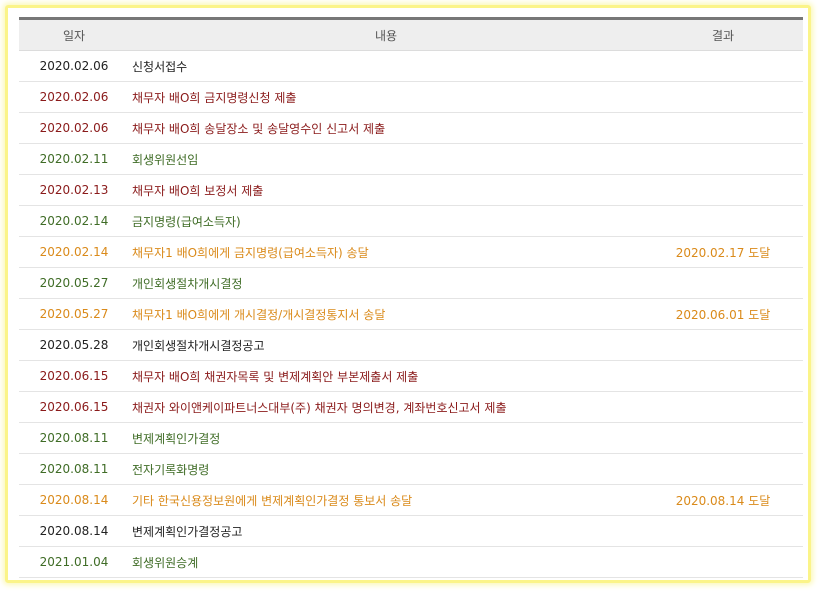  Describe the element at coordinates (411, 531) in the screenshot. I see `table-row: 2020.08.14 변제계획인가결정공고` at that location.